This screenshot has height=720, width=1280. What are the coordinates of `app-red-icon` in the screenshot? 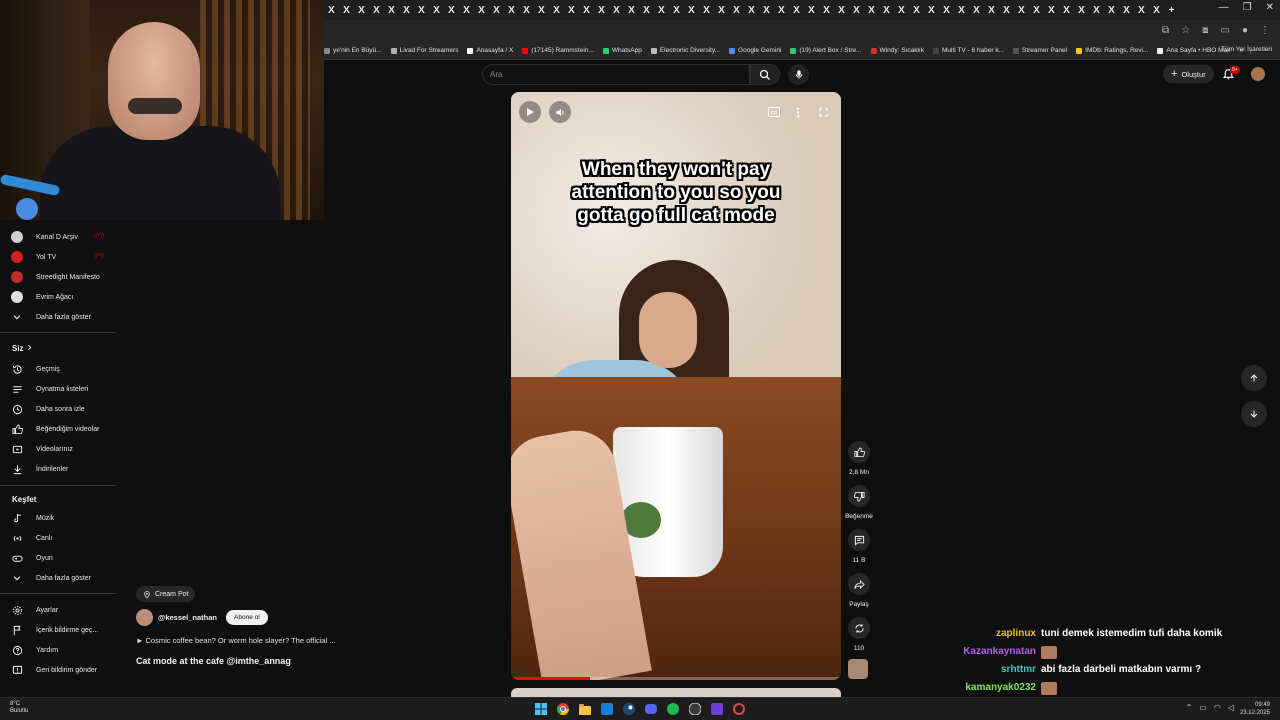 It's located at (739, 709).